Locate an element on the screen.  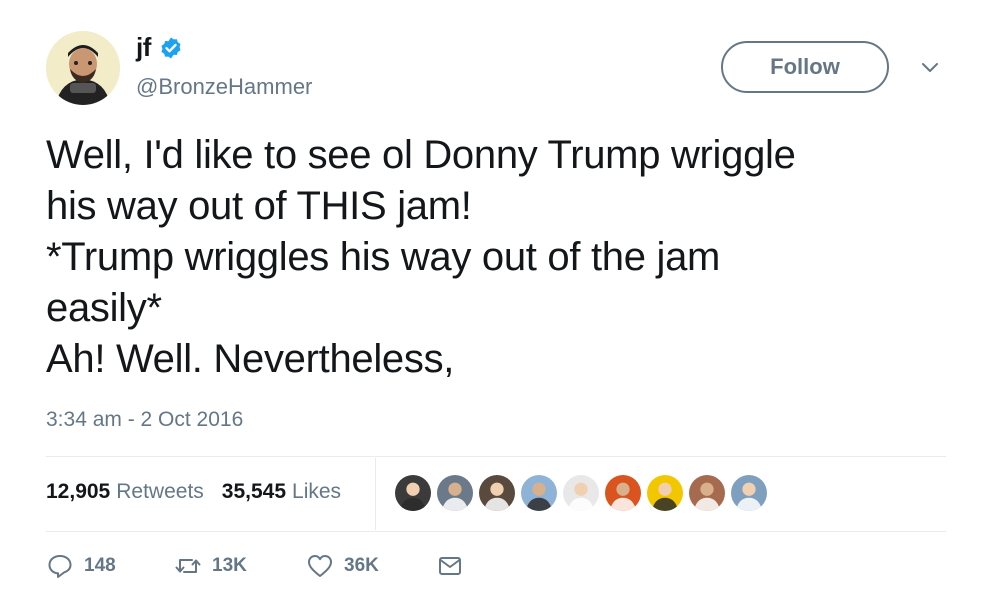
avatar-6-image is located at coordinates (623, 493).